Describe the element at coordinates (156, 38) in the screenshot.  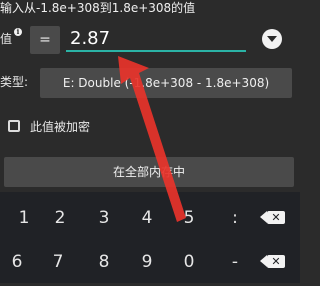
I see `value-input: 2.87` at that location.